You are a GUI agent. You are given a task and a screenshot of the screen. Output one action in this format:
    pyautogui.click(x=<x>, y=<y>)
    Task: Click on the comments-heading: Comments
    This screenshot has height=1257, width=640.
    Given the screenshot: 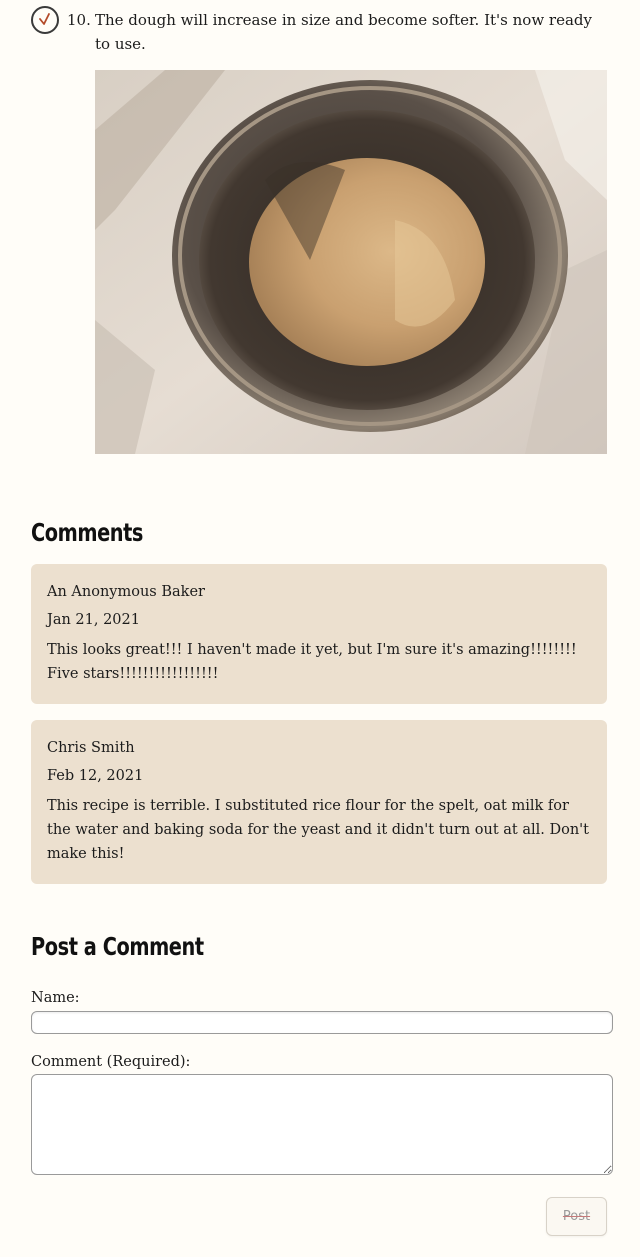 What is the action you would take?
    pyautogui.click(x=87, y=532)
    